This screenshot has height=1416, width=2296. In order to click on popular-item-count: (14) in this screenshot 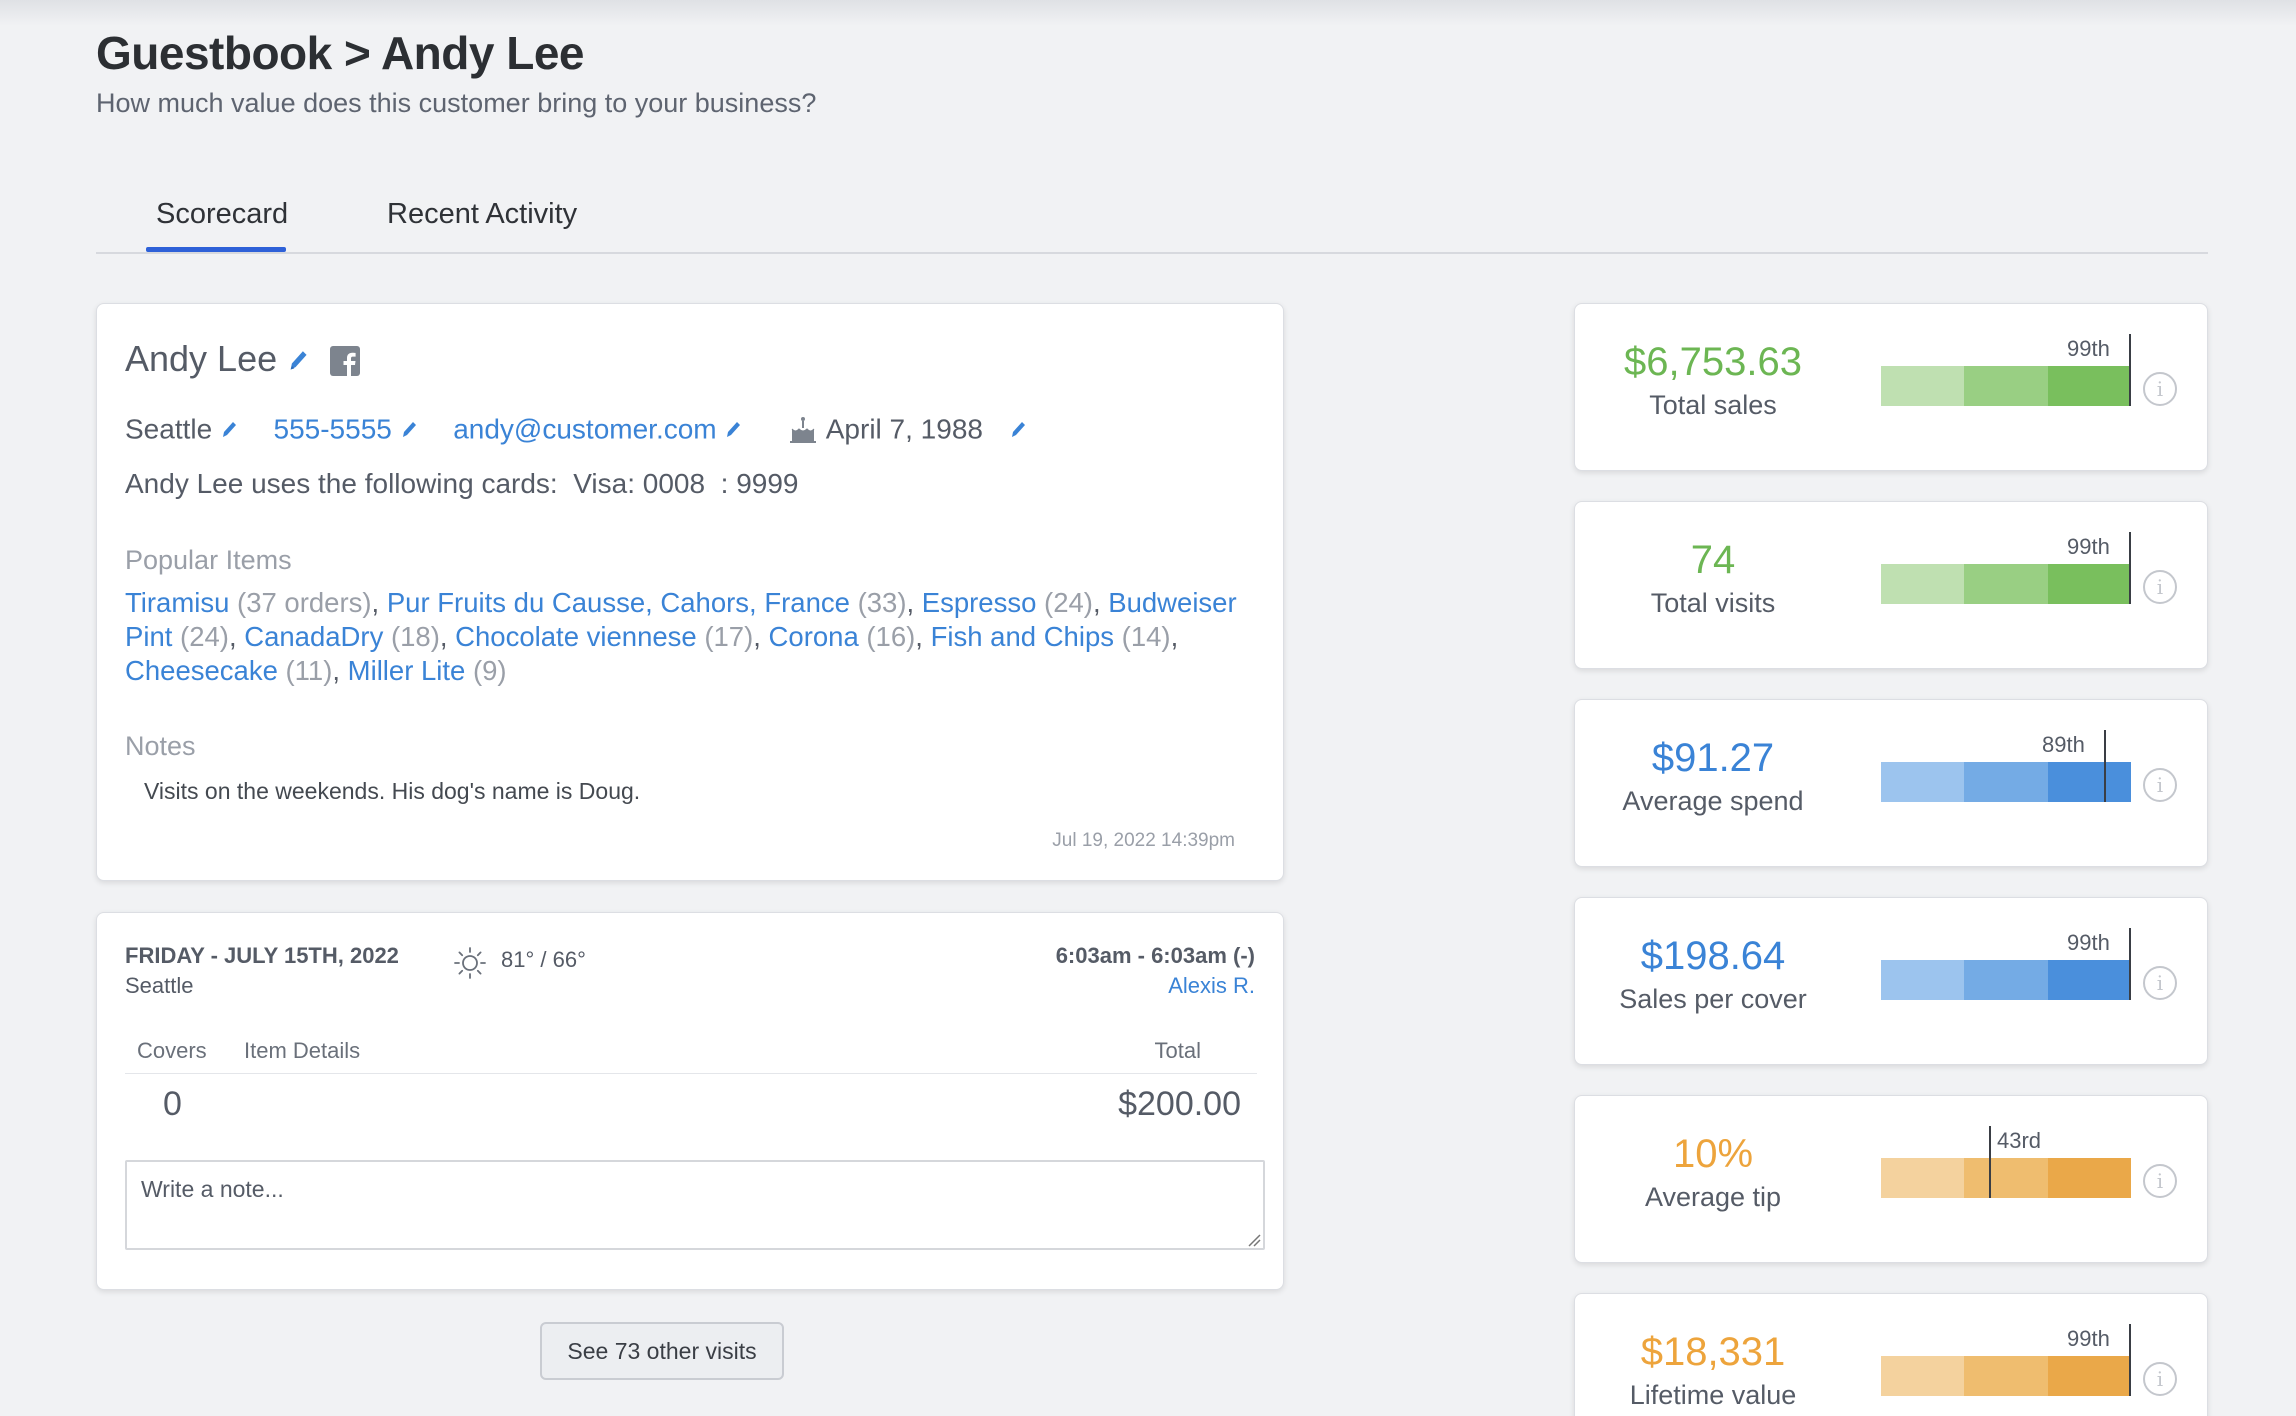, I will do `click(1146, 636)`.